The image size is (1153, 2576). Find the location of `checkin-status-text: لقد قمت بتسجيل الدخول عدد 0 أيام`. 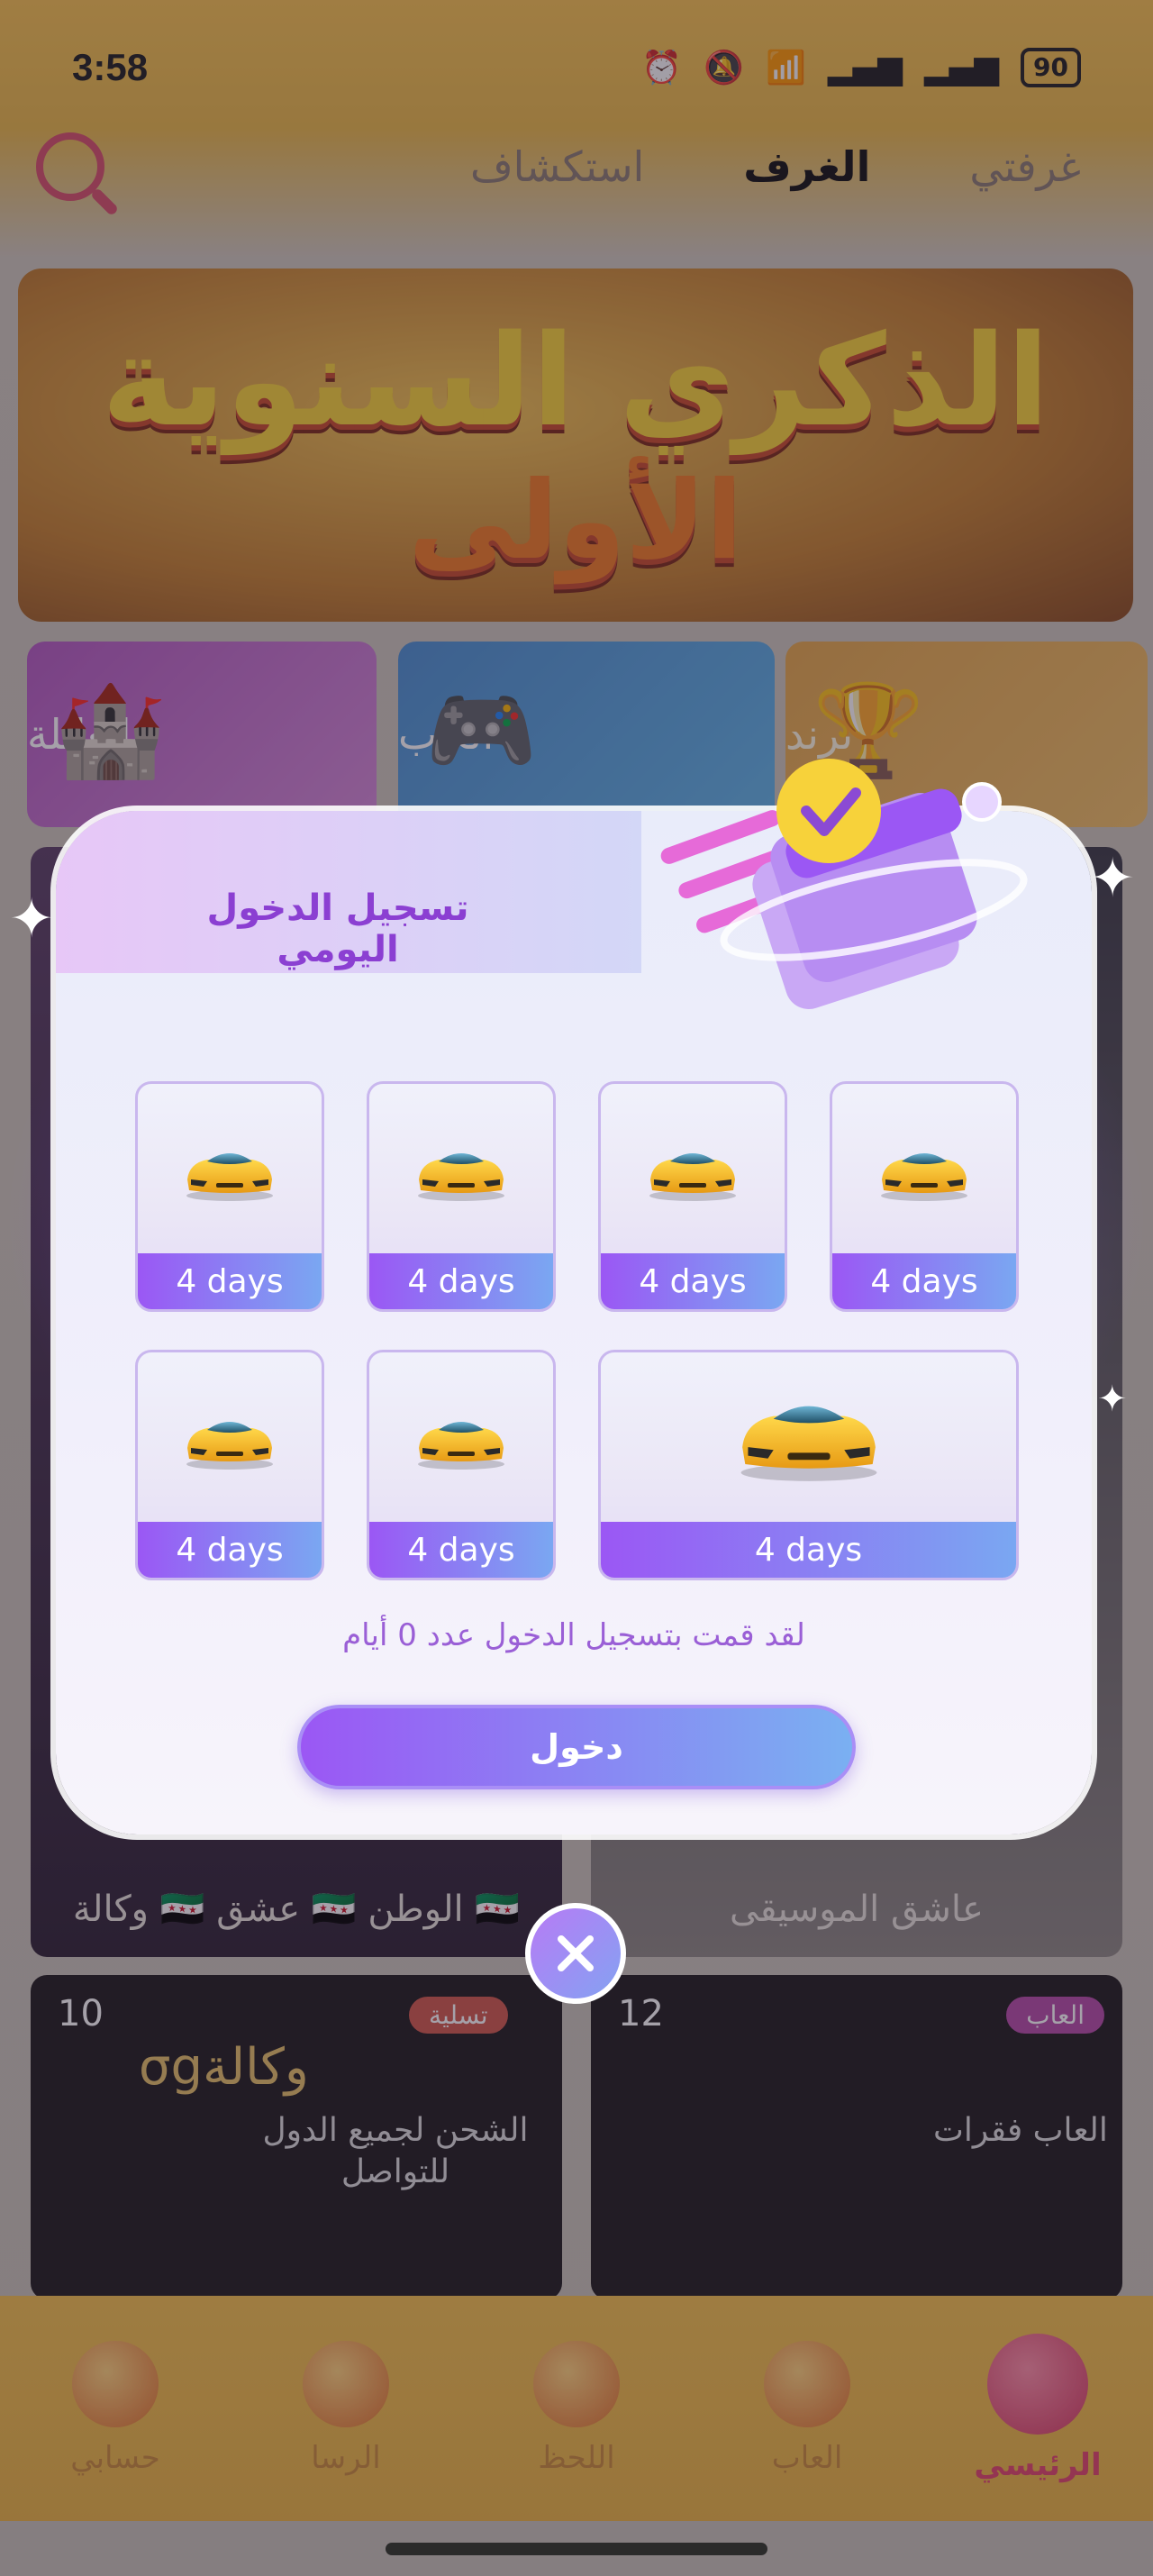

checkin-status-text: لقد قمت بتسجيل الدخول عدد 0 أيام is located at coordinates (573, 1635).